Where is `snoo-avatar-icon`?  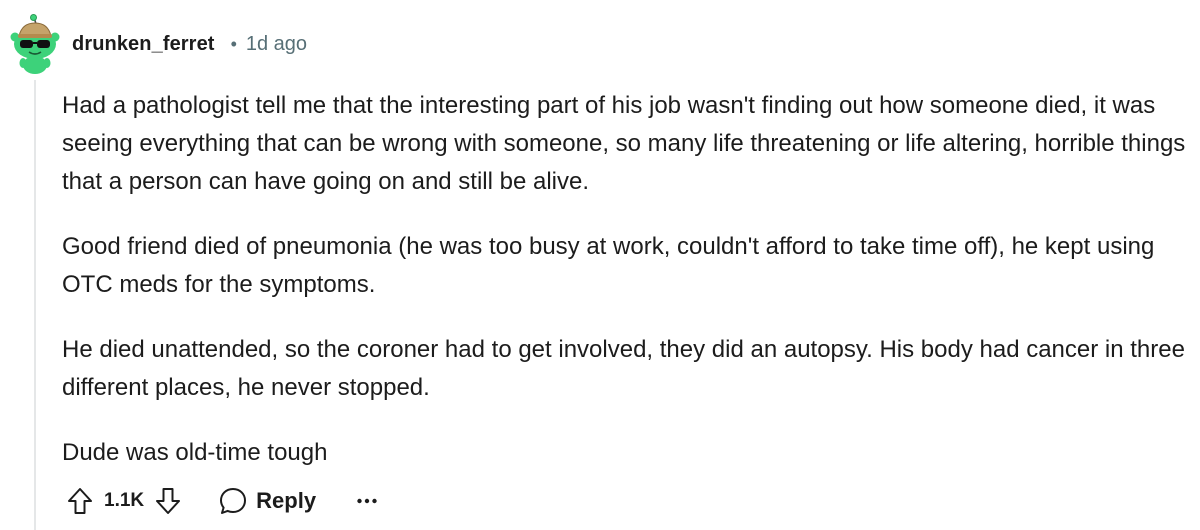 snoo-avatar-icon is located at coordinates (35, 44).